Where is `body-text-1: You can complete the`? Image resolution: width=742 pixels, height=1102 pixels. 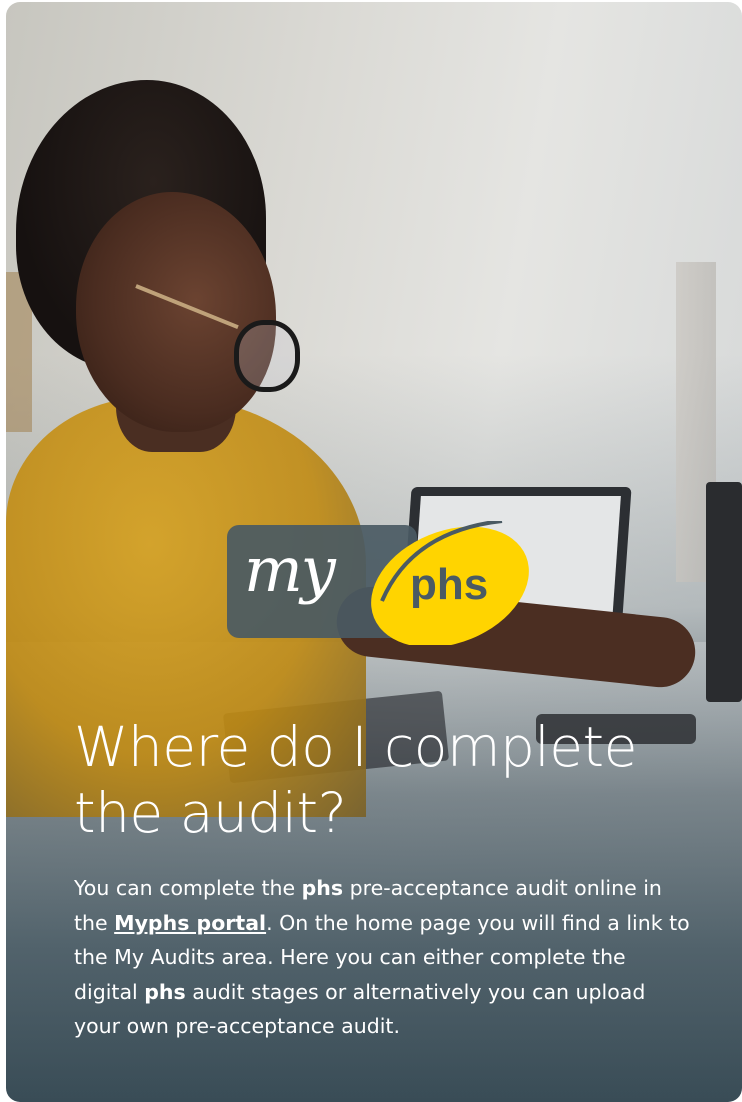
body-text-1: You can complete the is located at coordinates (188, 888).